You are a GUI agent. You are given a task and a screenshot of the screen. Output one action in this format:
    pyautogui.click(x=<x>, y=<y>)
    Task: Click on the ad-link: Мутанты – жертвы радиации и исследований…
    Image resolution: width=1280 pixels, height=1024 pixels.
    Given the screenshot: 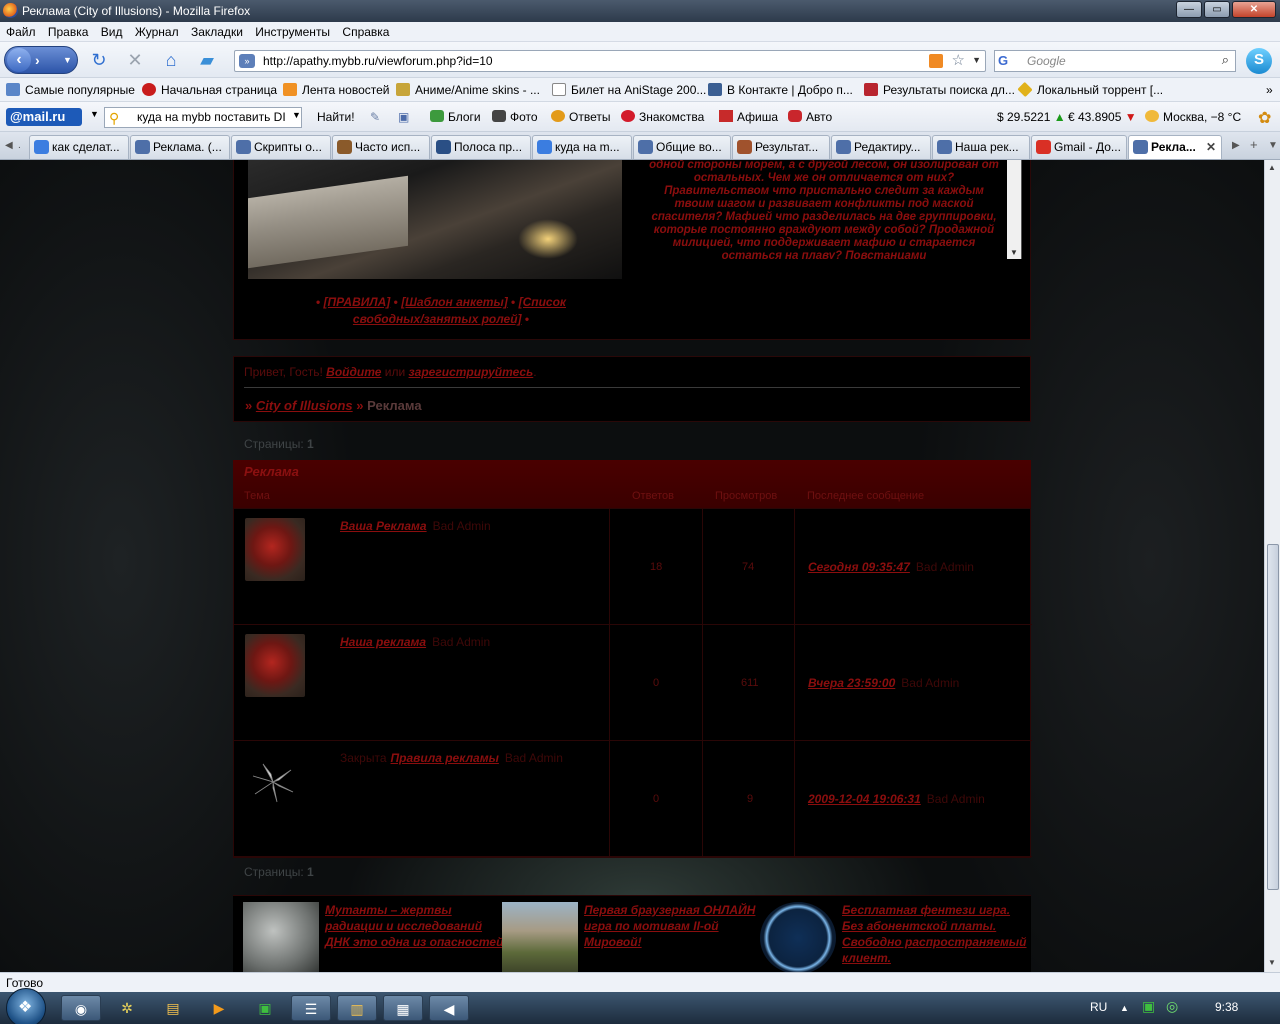 What is the action you would take?
    pyautogui.click(x=415, y=926)
    